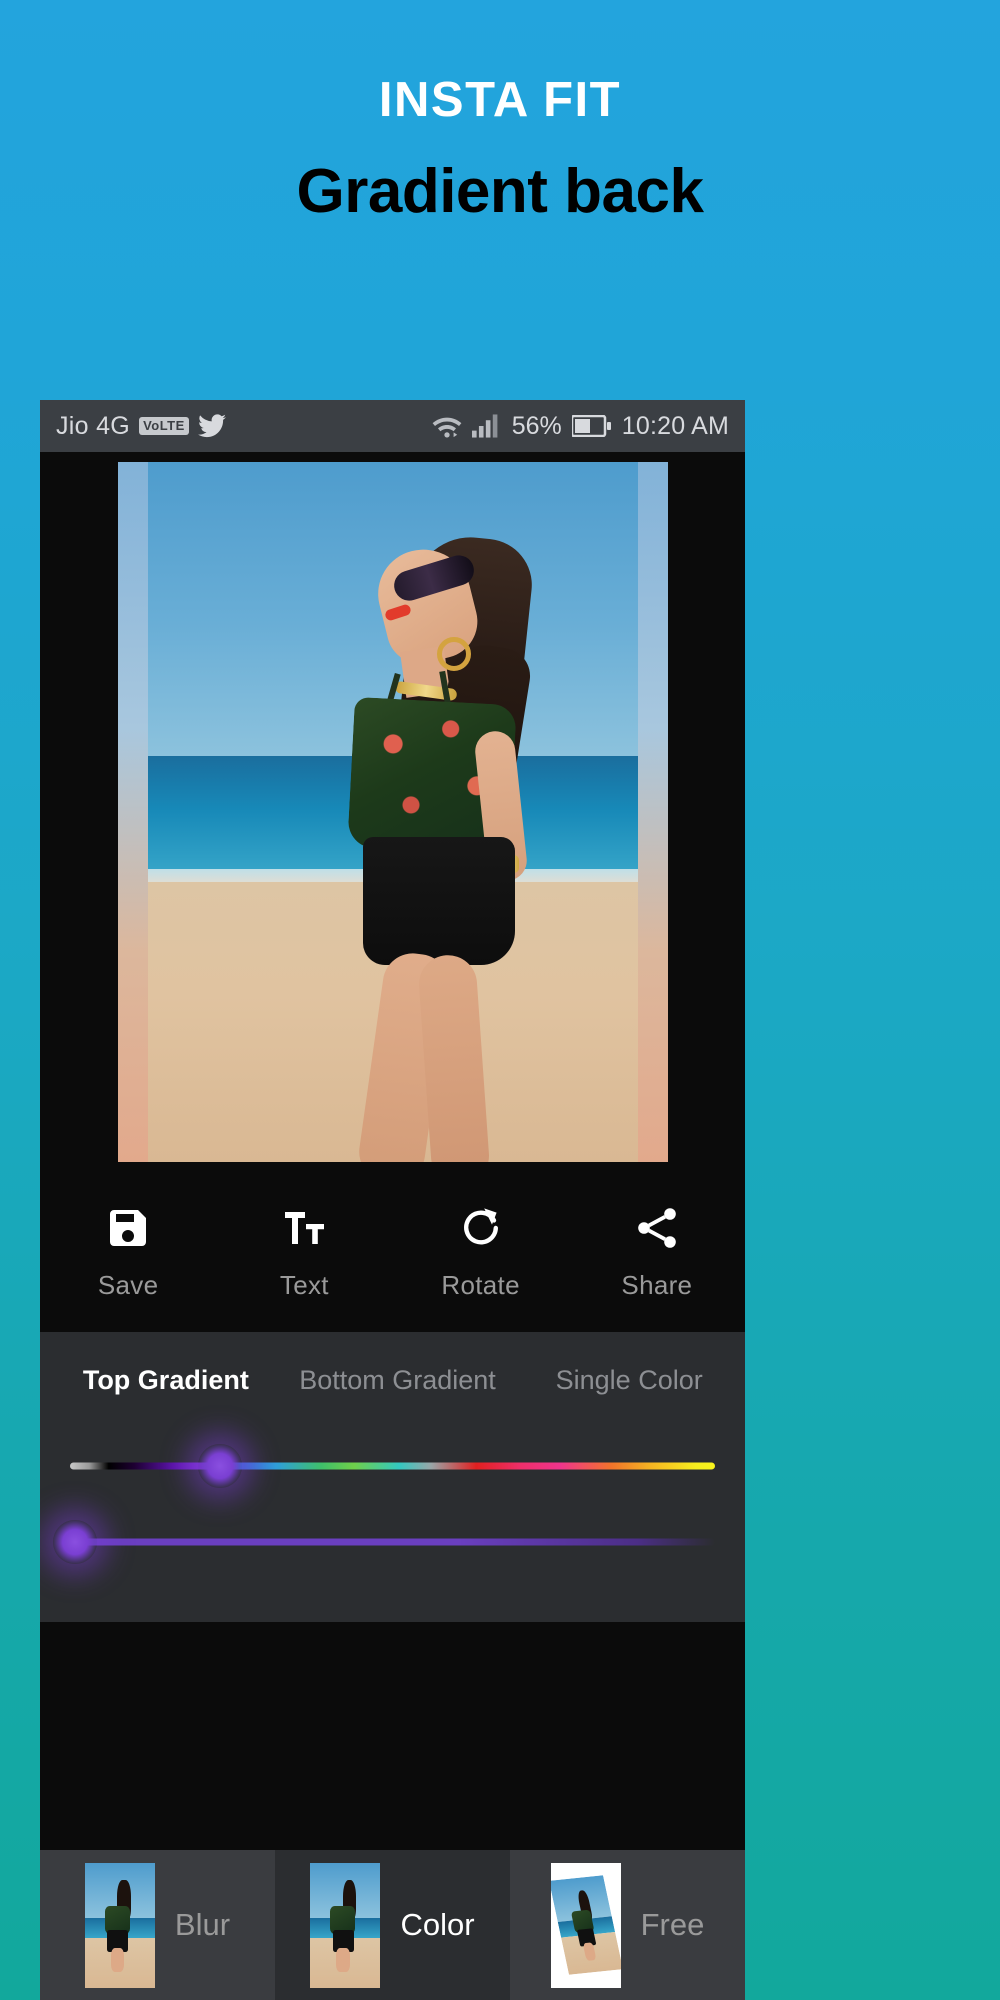 The height and width of the screenshot is (2000, 1000). Describe the element at coordinates (657, 1228) in the screenshot. I see `share-icon` at that location.